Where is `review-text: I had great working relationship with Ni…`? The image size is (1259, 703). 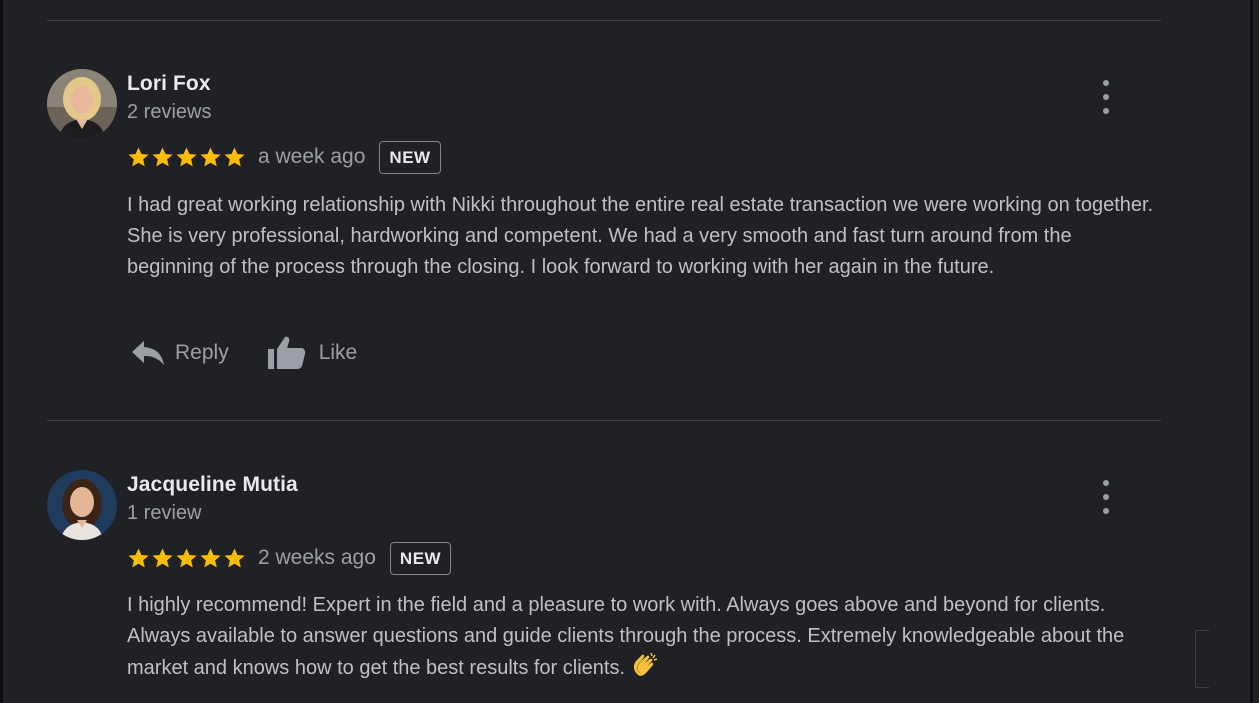
review-text: I had great working relationship with Ni… is located at coordinates (640, 236).